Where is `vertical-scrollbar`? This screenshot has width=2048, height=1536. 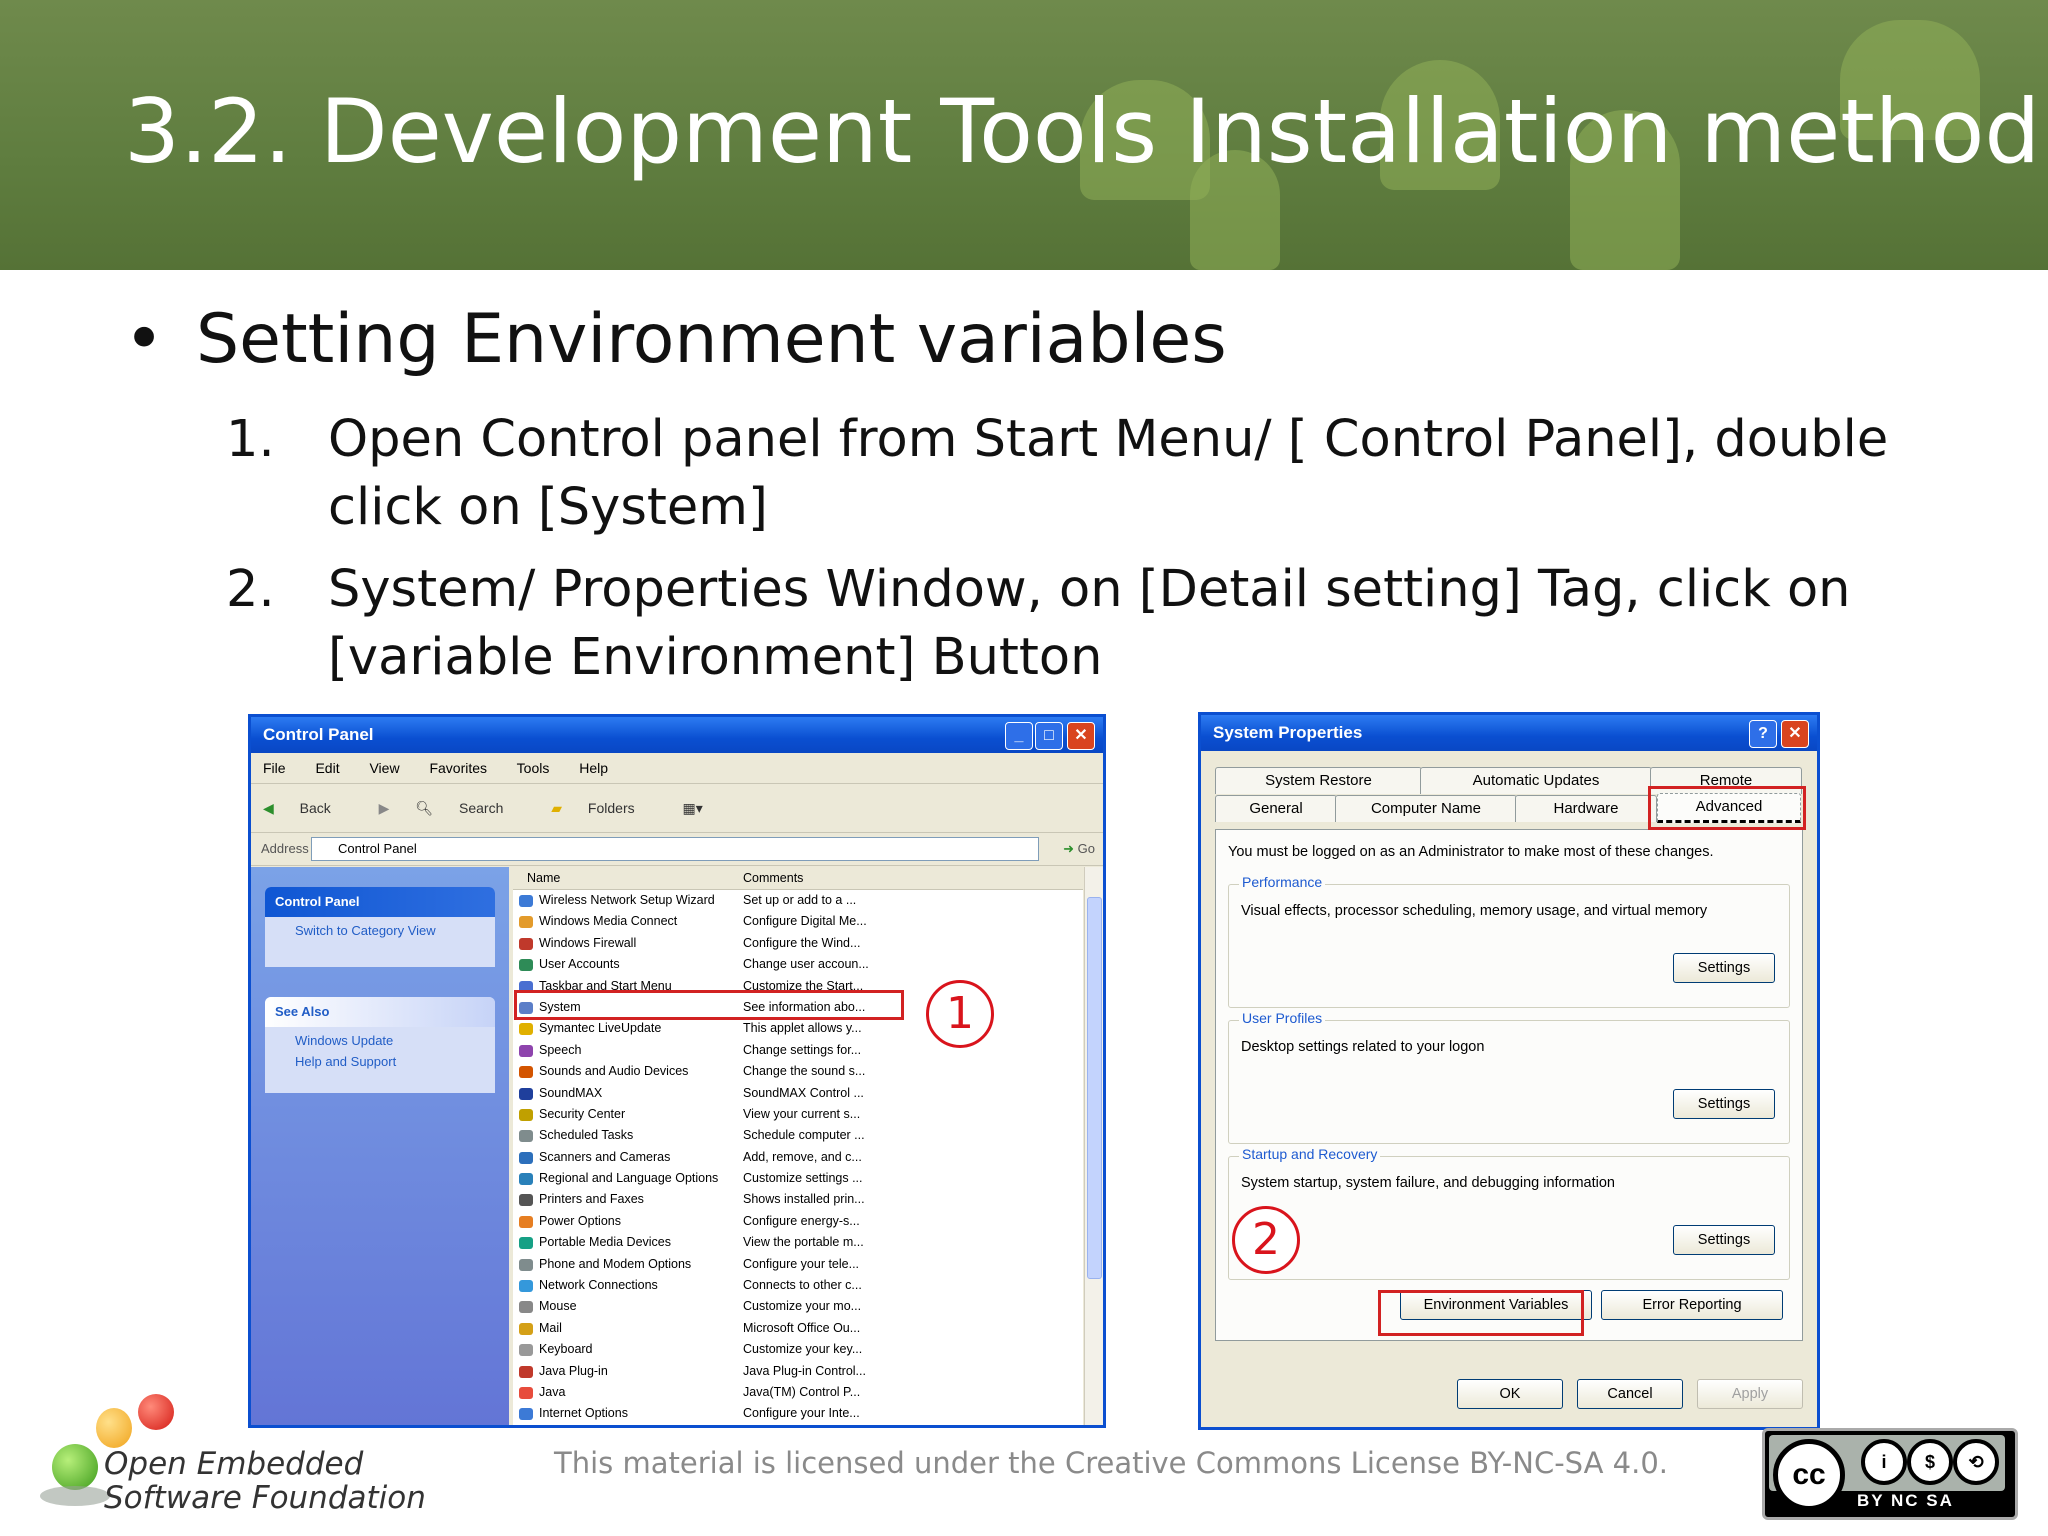 vertical-scrollbar is located at coordinates (1093, 1146).